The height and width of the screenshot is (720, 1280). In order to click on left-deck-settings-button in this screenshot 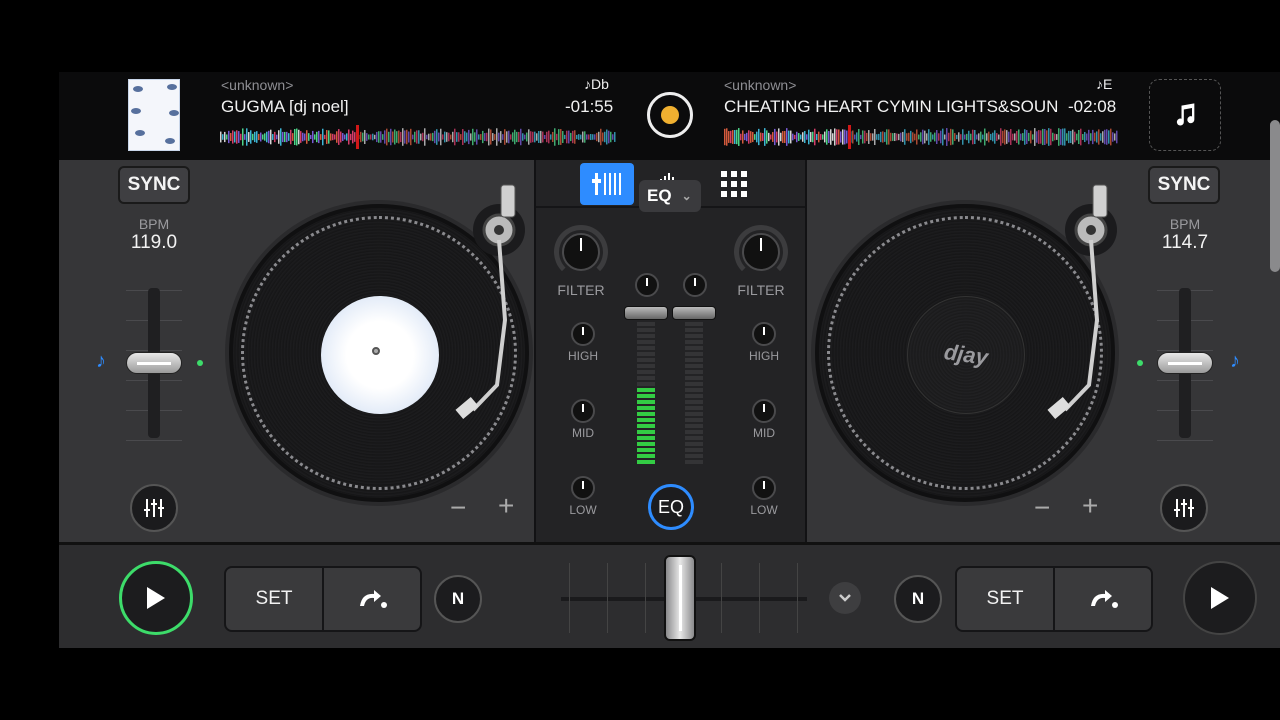, I will do `click(154, 508)`.